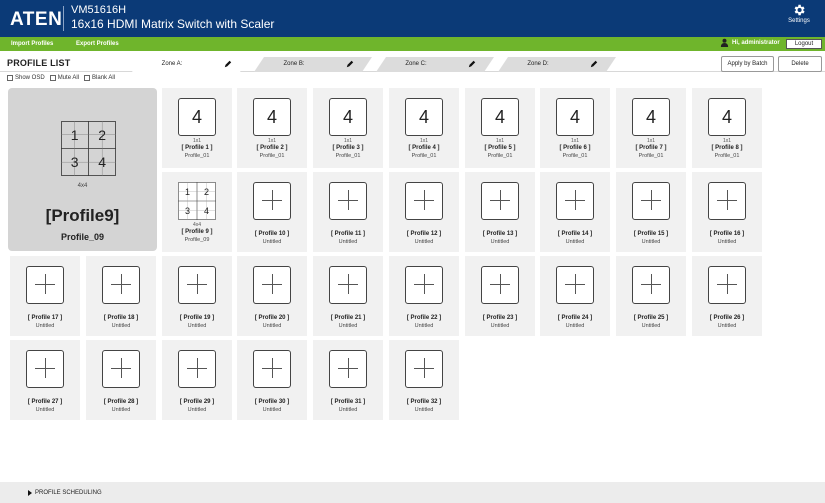 Image resolution: width=825 pixels, height=503 pixels. I want to click on profile-name: [ Profile 9 ], so click(197, 232).